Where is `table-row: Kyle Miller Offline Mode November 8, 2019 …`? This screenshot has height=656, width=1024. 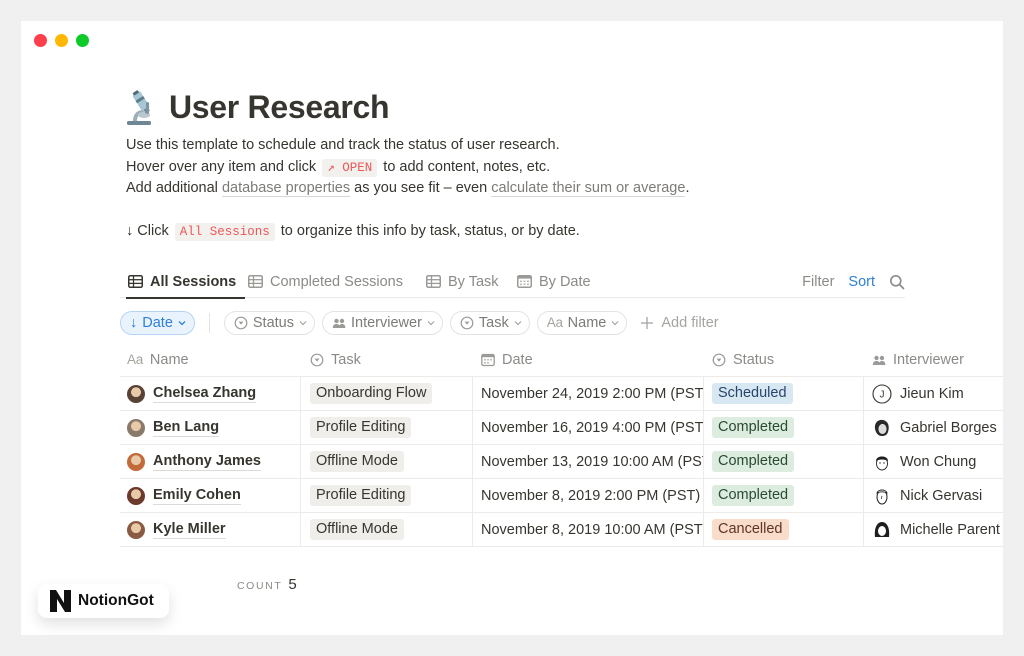 table-row: Kyle Miller Offline Mode November 8, 2019 … is located at coordinates (561, 530).